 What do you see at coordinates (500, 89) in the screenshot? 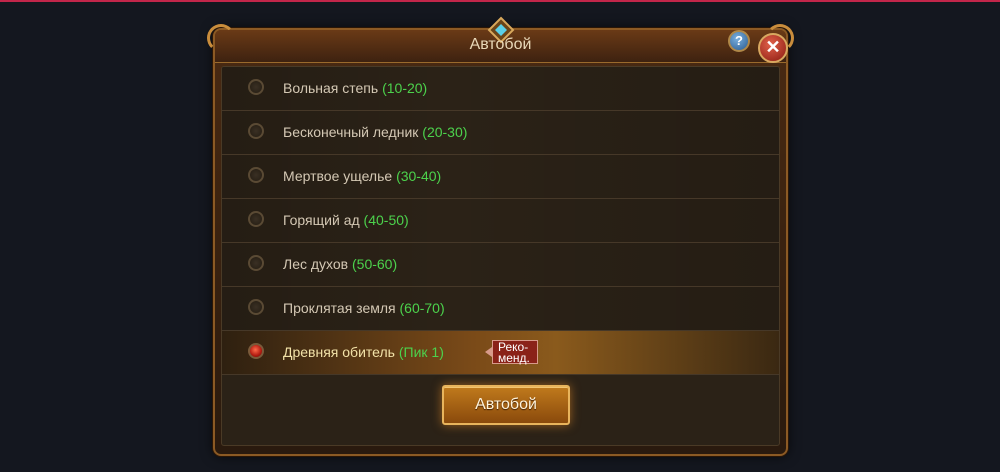
I see `zone-row: Вольная степь (10-20)` at bounding box center [500, 89].